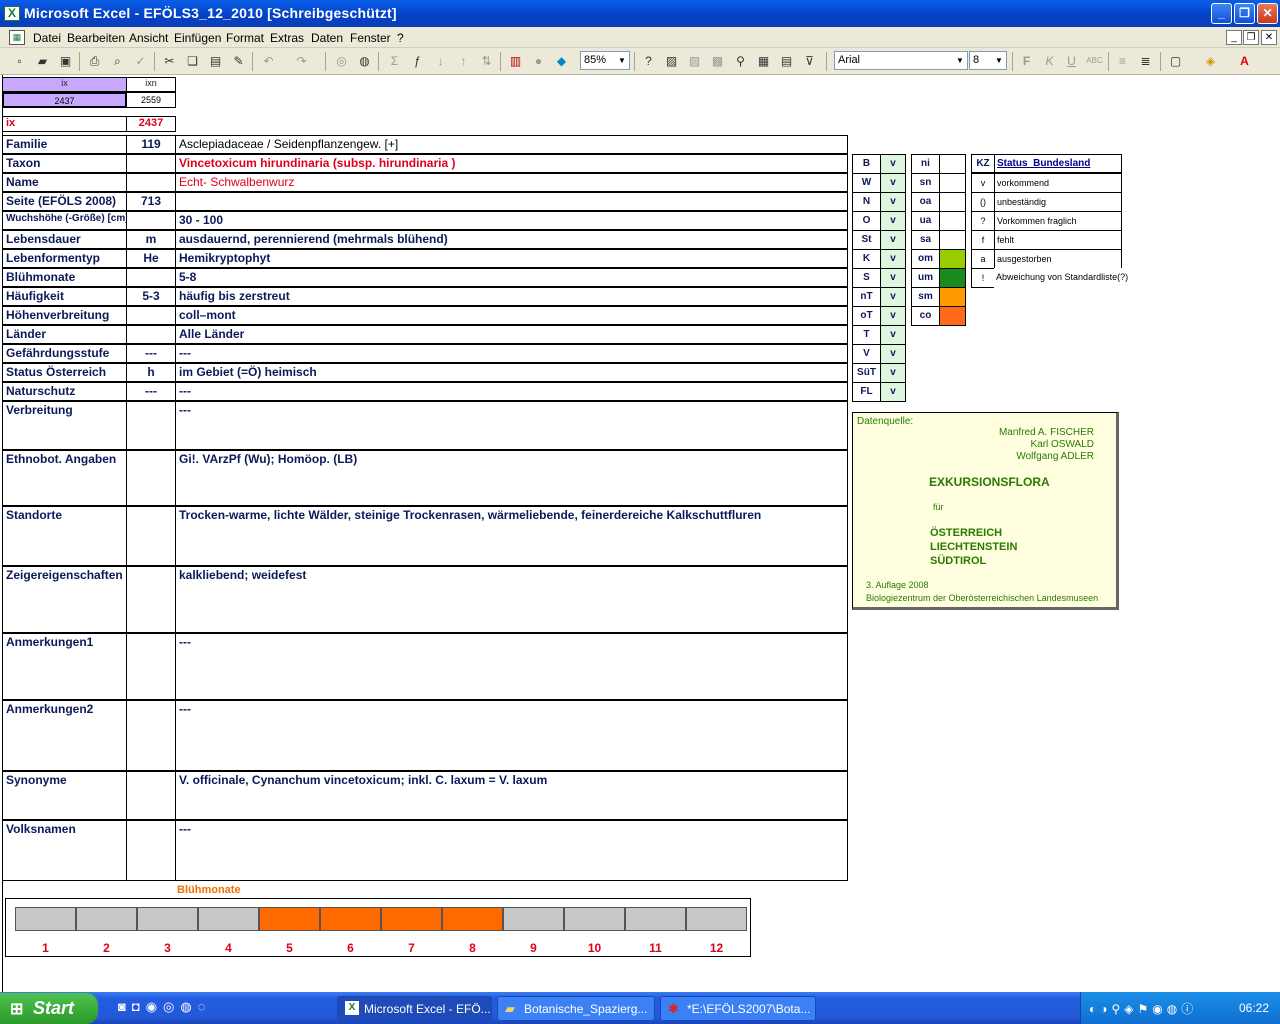 This screenshot has width=1280, height=1024. Describe the element at coordinates (511, 220) in the screenshot. I see `row-value: 30 - 100` at that location.